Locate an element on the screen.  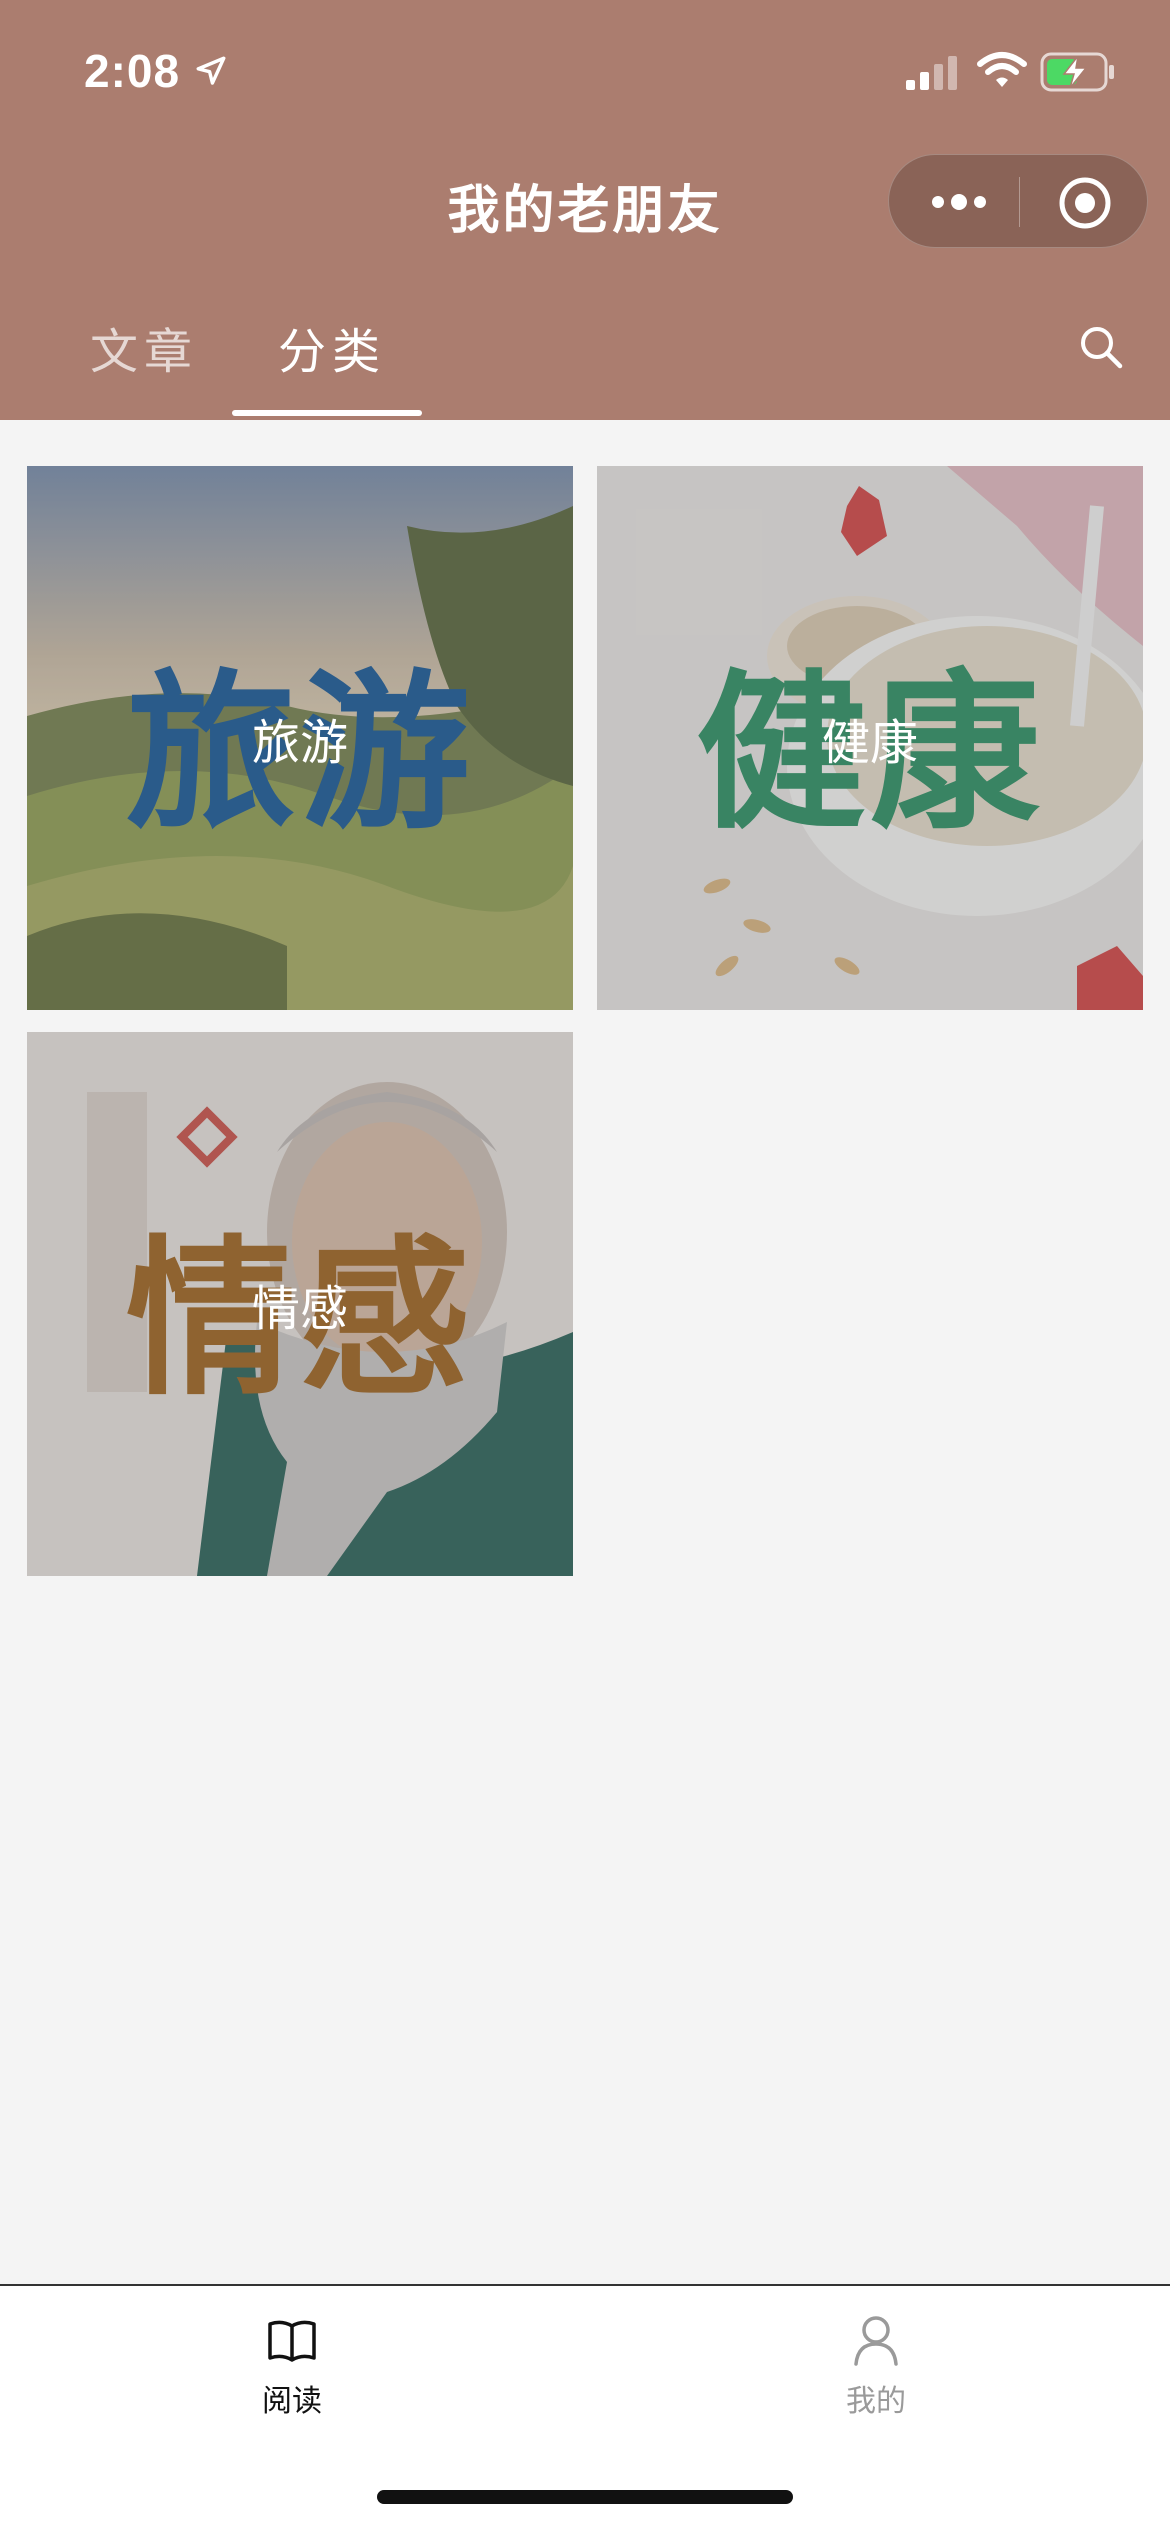
category-label-health: 健康 is located at coordinates (869, 743).